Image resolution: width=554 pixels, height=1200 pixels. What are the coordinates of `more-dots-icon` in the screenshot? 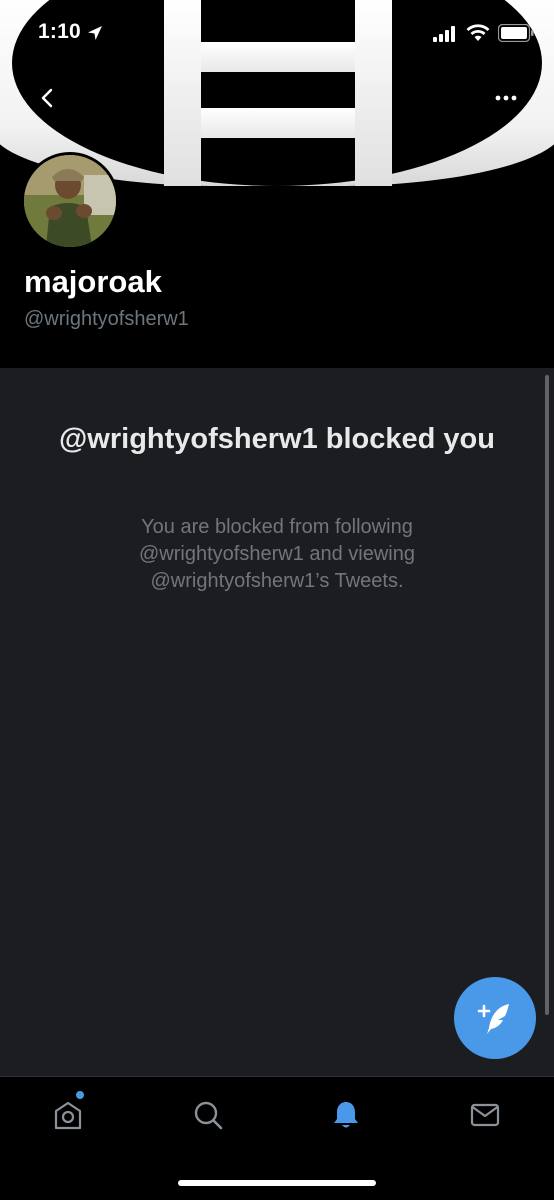 It's located at (506, 98).